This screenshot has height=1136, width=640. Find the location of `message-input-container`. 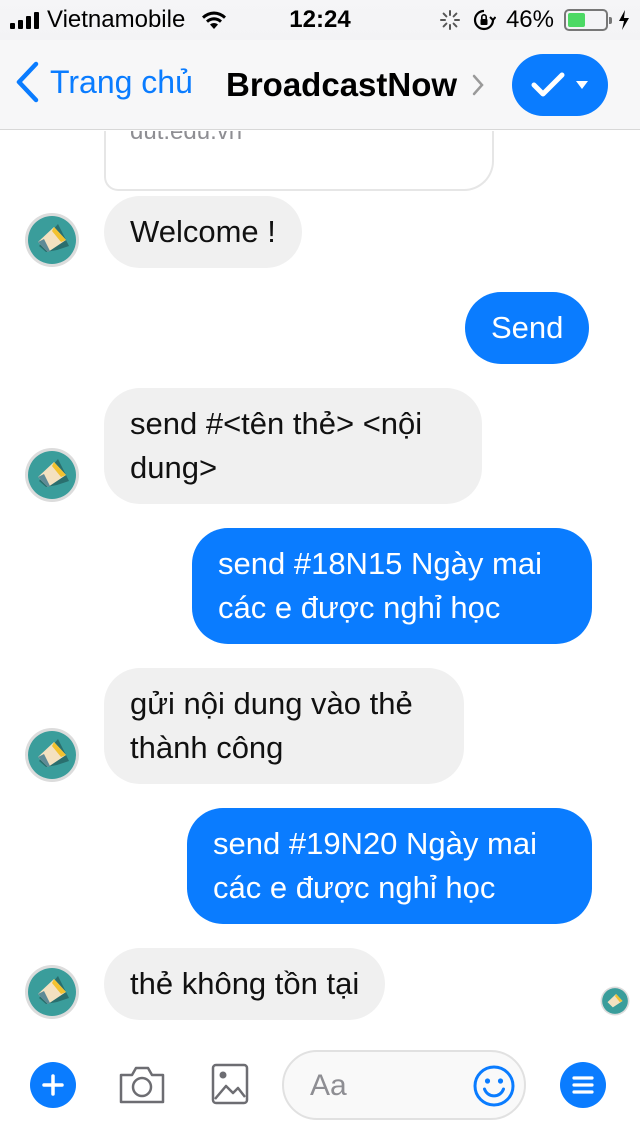

message-input-container is located at coordinates (404, 1085).